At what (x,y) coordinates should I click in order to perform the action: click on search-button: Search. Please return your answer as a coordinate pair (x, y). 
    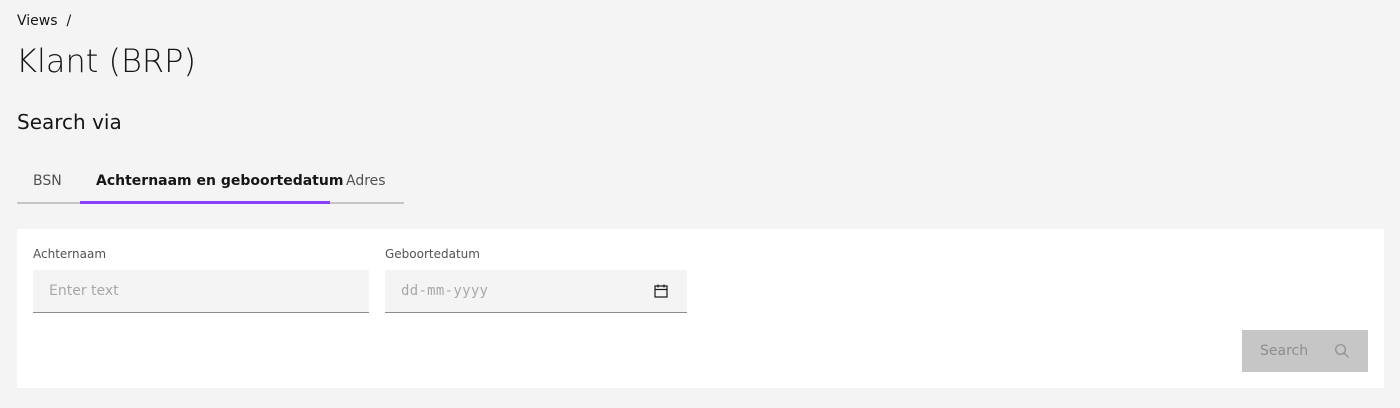
    Looking at the image, I should click on (1305, 351).